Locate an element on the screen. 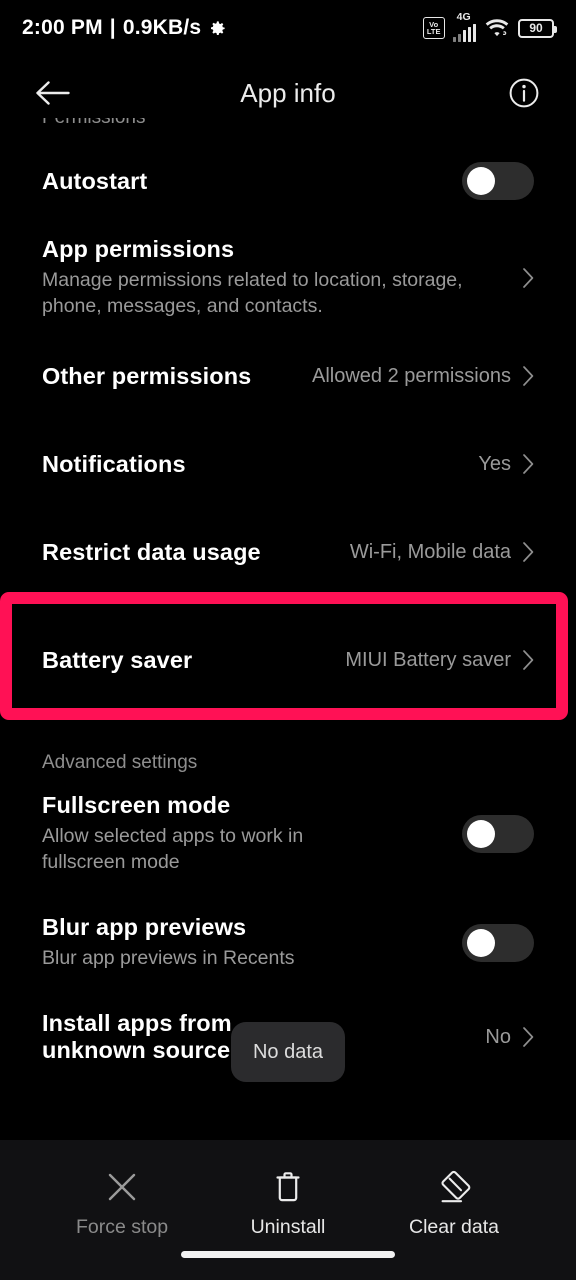 This screenshot has height=1280, width=576. row-restrict-data-usage-texts: Restrict data usage is located at coordinates (196, 552).